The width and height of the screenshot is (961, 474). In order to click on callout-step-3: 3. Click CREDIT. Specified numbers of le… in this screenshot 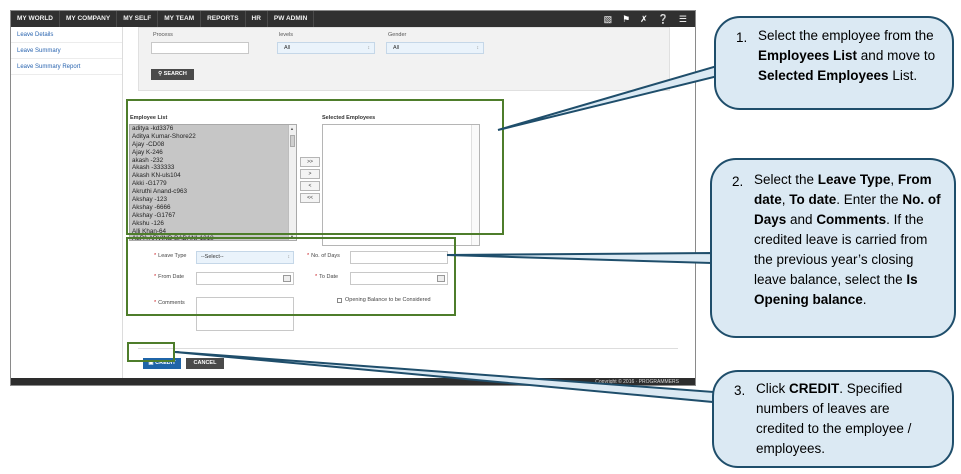, I will do `click(833, 419)`.